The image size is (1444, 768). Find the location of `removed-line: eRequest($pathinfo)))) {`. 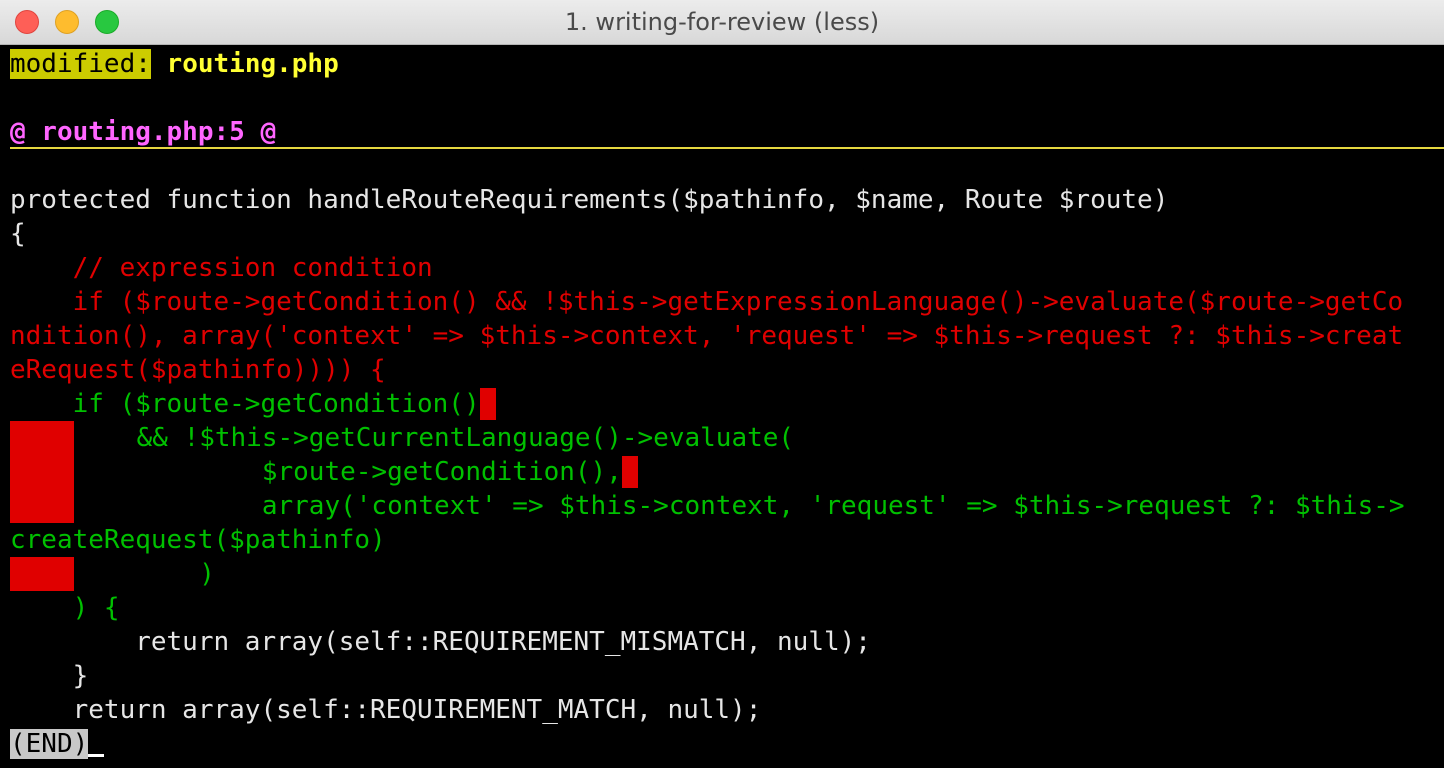

removed-line: eRequest($pathinfo)))) { is located at coordinates (198, 370).